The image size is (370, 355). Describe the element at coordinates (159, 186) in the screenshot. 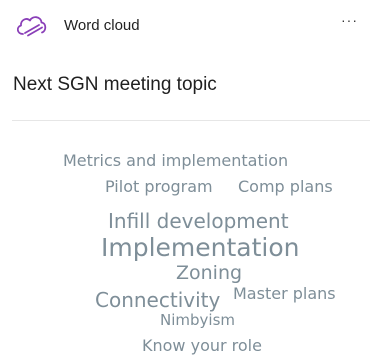

I see `cloud-word: Pilot program` at that location.